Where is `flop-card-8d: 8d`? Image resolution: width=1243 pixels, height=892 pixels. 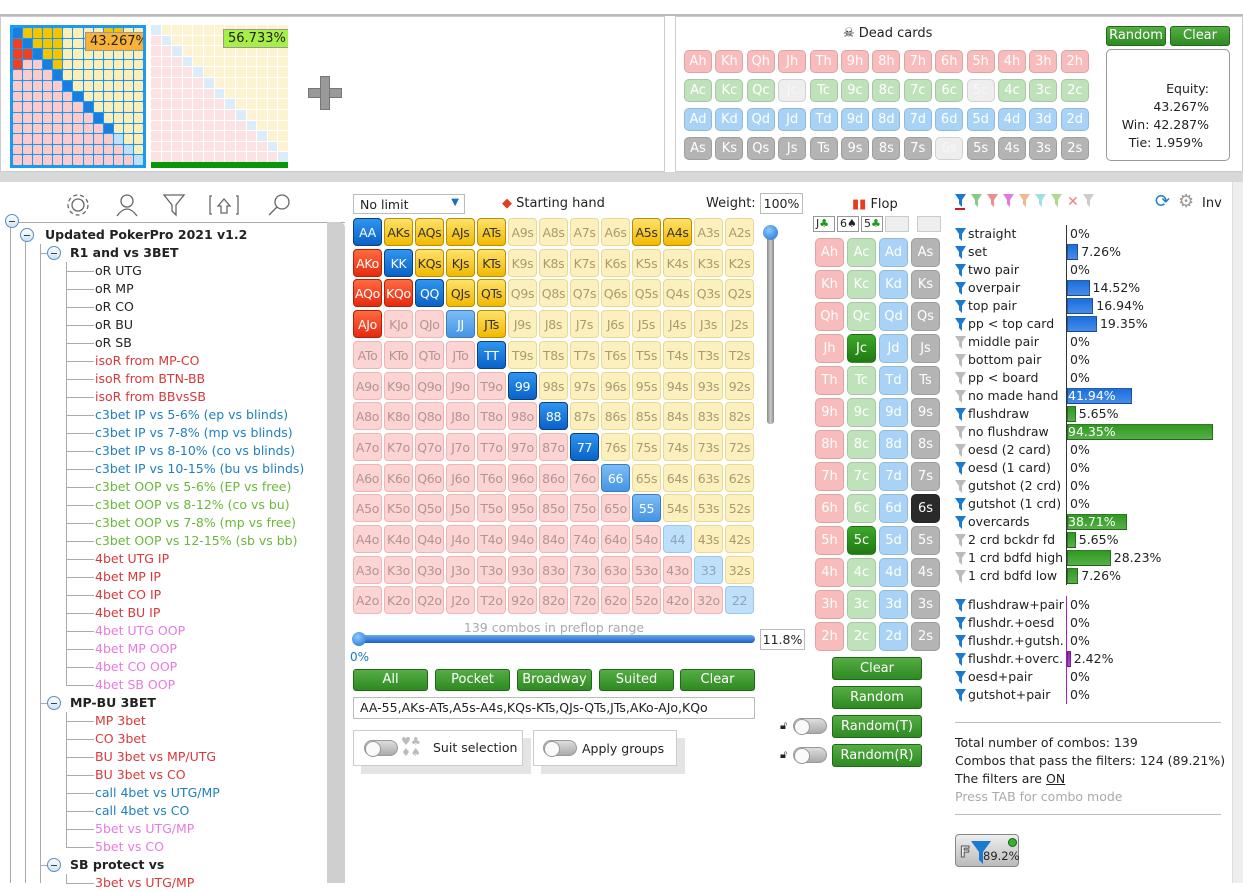 flop-card-8d: 8d is located at coordinates (893, 444).